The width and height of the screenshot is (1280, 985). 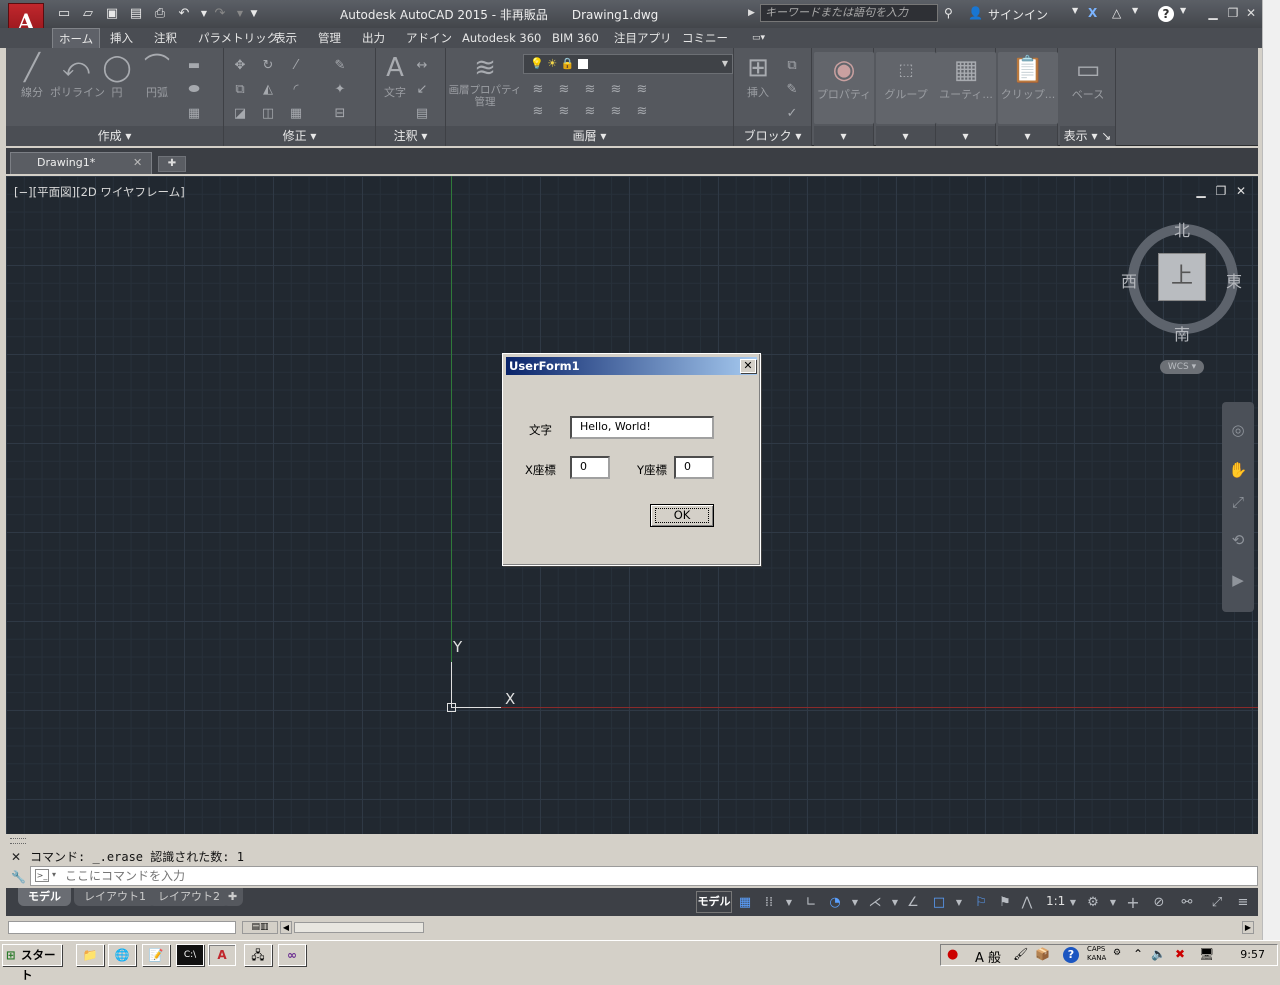 I want to click on trim-icon: ⁄, so click(x=296, y=66).